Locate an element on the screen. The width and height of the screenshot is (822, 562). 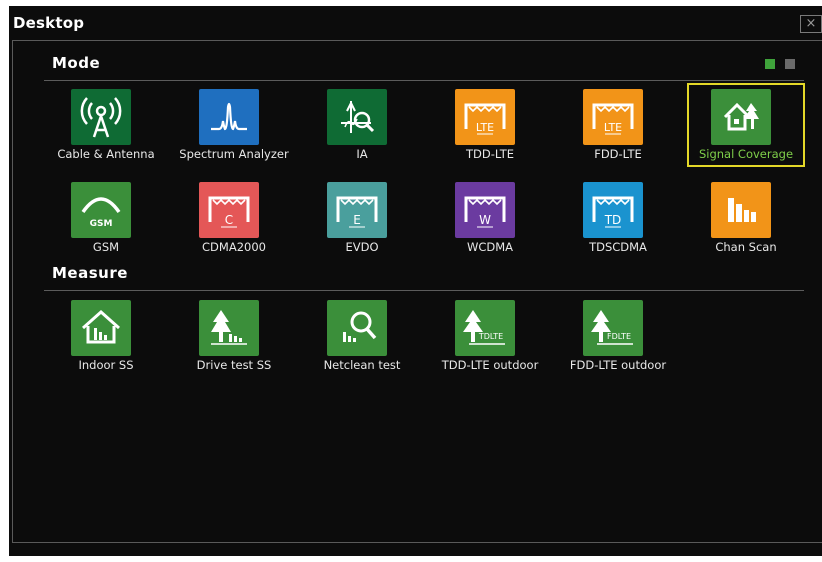
tile-label: TDD-LTE is located at coordinates (490, 154).